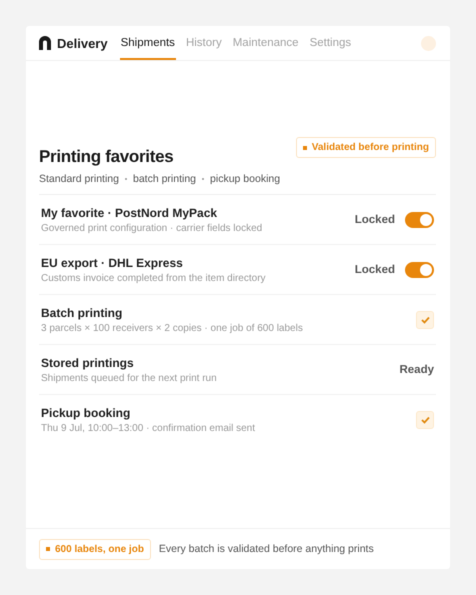 The height and width of the screenshot is (595, 476). What do you see at coordinates (330, 43) in the screenshot?
I see `nav-tab: Settings` at bounding box center [330, 43].